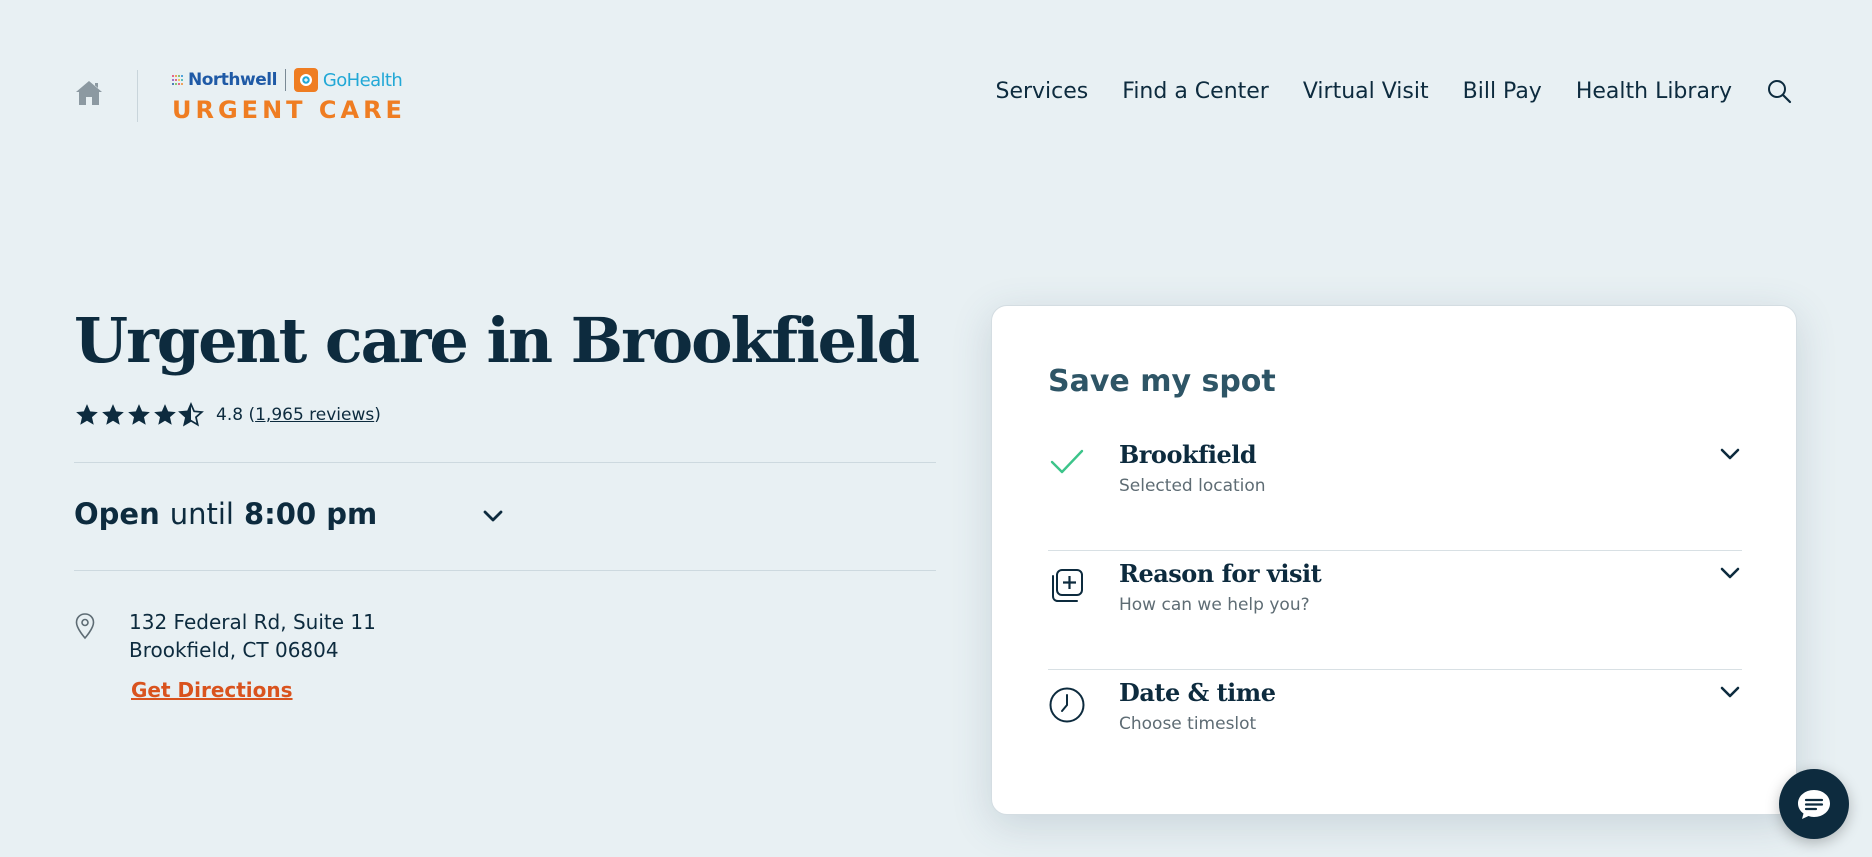 The width and height of the screenshot is (1872, 857). Describe the element at coordinates (497, 340) in the screenshot. I see `page-title: Urgent care in Brookfield` at that location.